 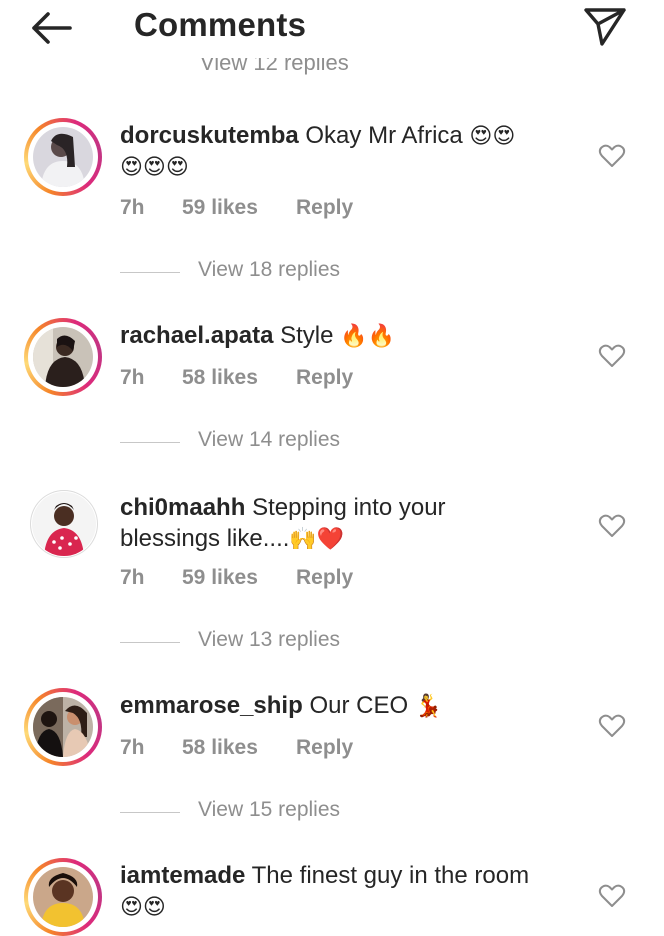 What do you see at coordinates (345, 151) in the screenshot?
I see `comment-text: dorcuskutemba Okay Mr Africa 😍😍 😍😍😍` at bounding box center [345, 151].